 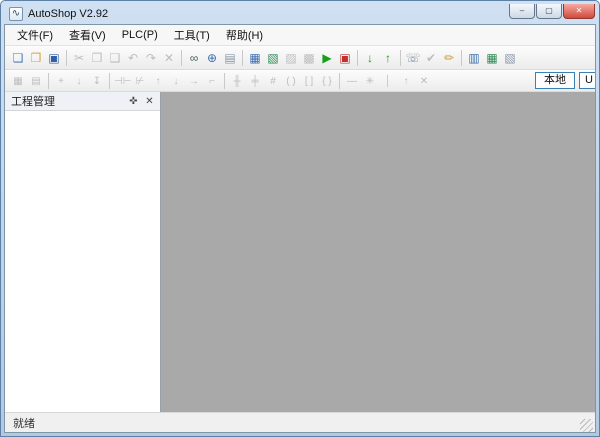 I want to click on horizontal-line-icon: →, so click(x=194, y=81).